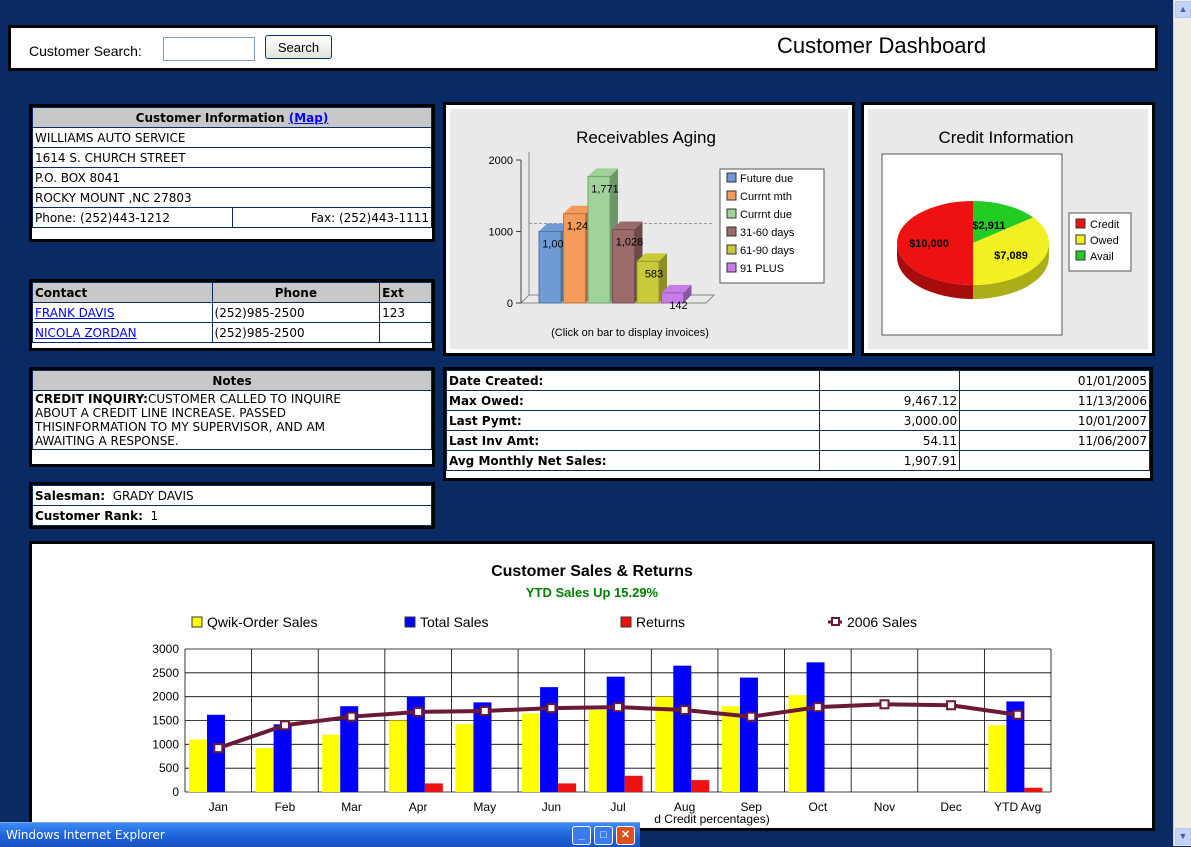  I want to click on stat-label: Last Pymt:, so click(633, 420).